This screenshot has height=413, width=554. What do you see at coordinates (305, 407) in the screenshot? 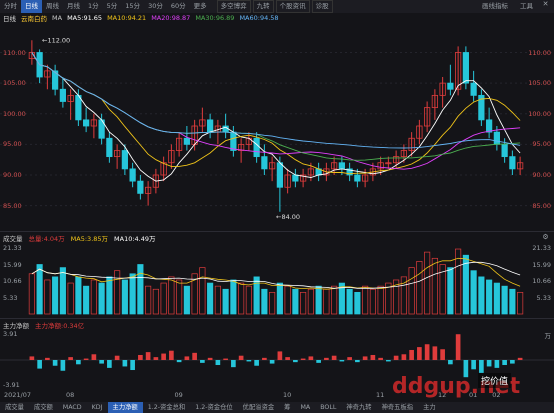
I see `indicator-tab: MA` at bounding box center [305, 407].